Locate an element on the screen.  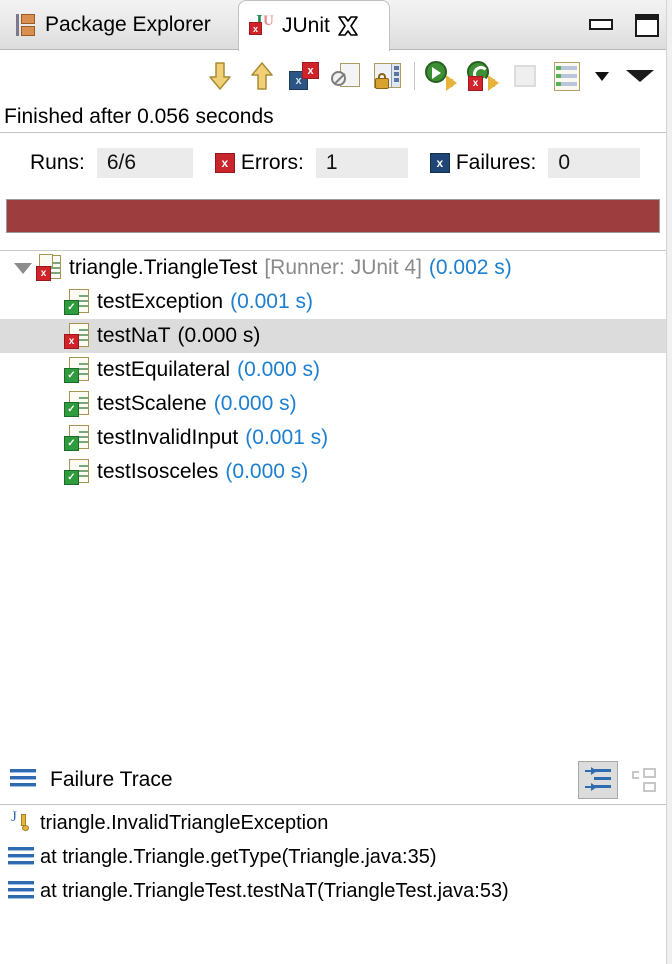
test-fail-icon: x is located at coordinates (76, 336).